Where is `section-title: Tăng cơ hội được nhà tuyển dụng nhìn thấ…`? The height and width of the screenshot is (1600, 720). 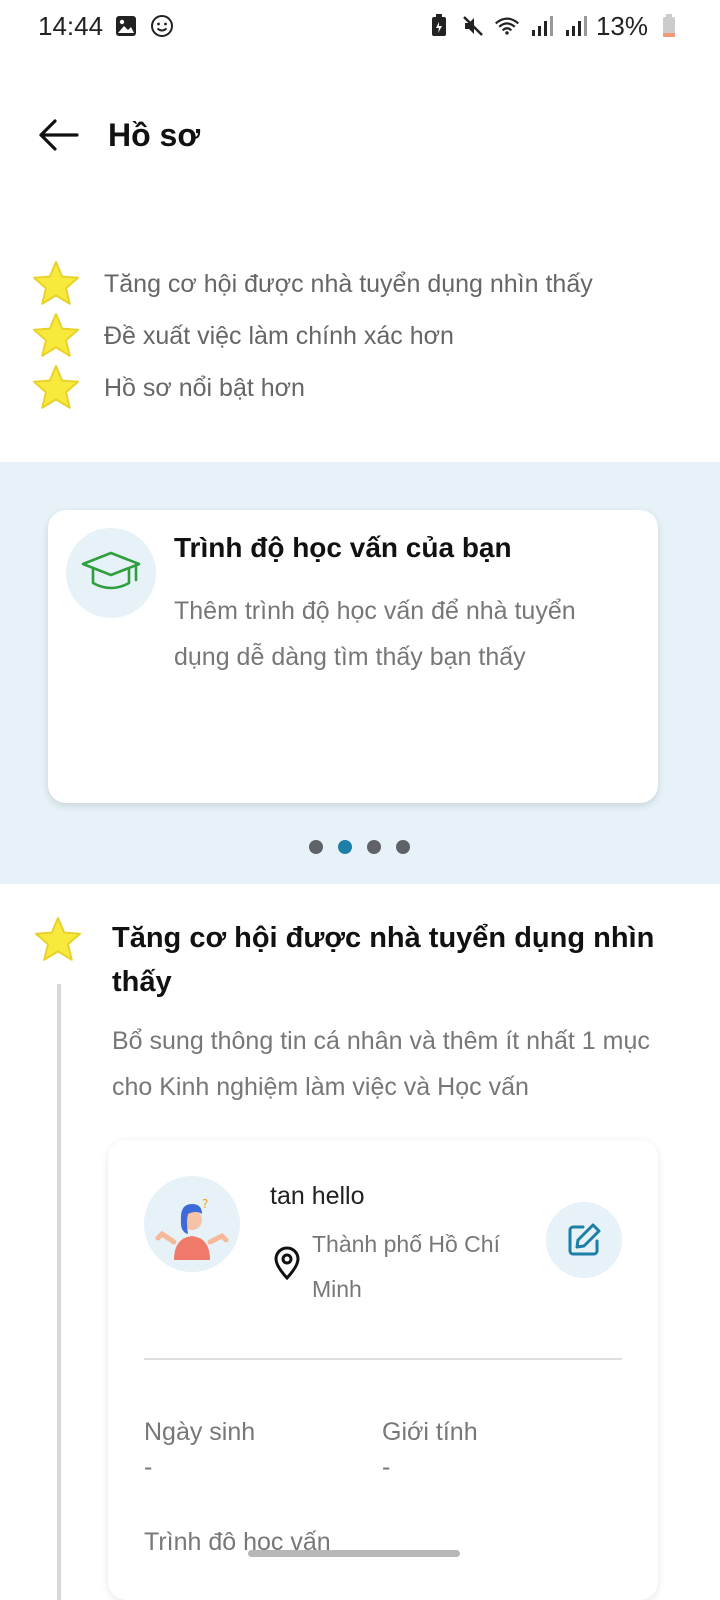
section-title: Tăng cơ hội được nhà tuyển dụng nhìn thấ… is located at coordinates (383, 960).